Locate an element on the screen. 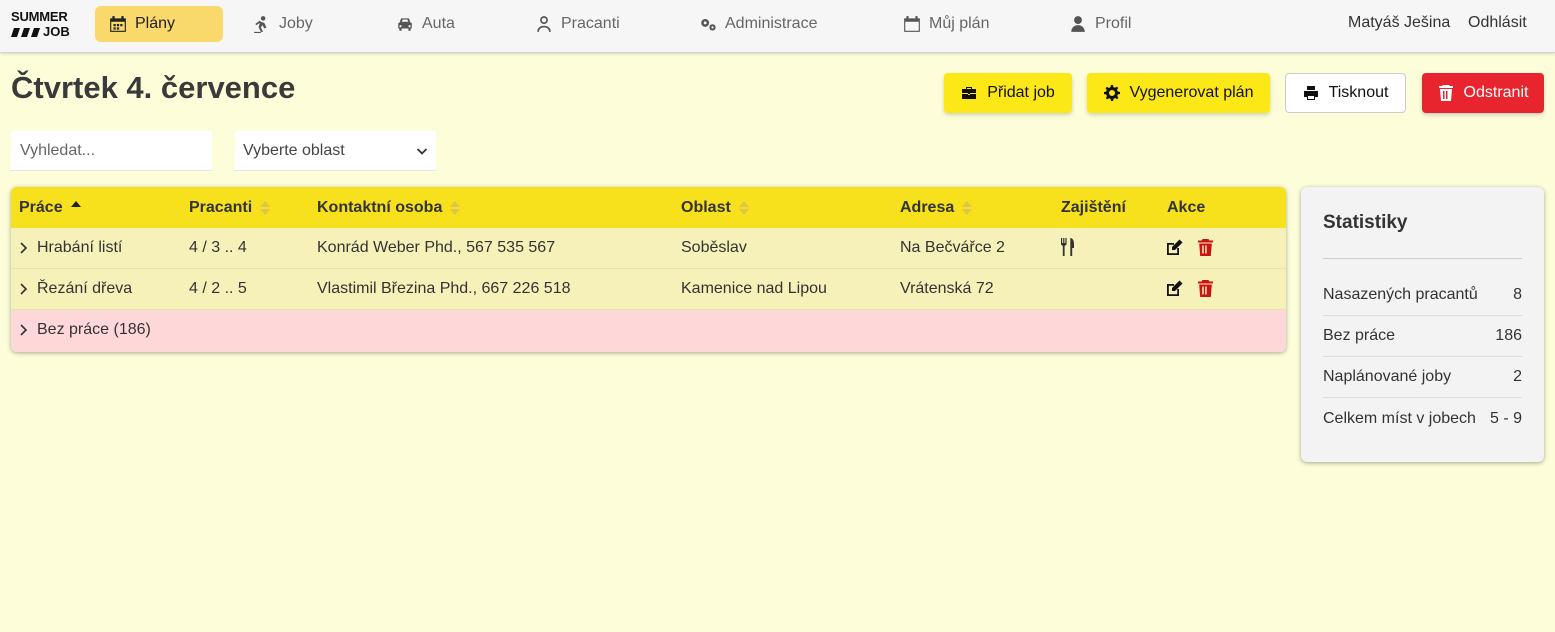  stat-row: Celkem míst v jobech 5 - 9 is located at coordinates (1422, 418).